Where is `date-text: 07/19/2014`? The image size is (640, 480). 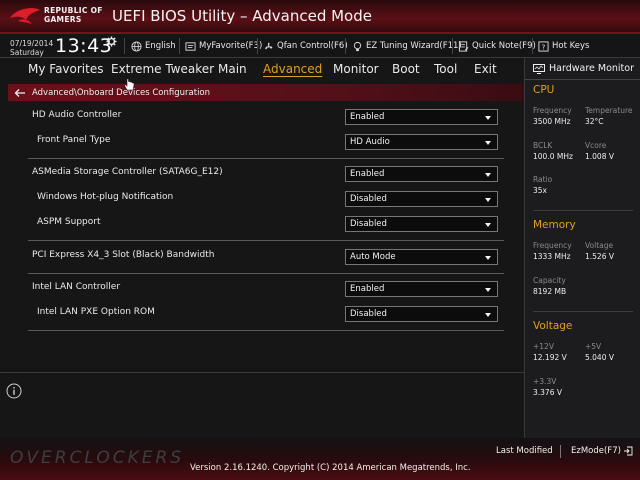 date-text: 07/19/2014 is located at coordinates (32, 43).